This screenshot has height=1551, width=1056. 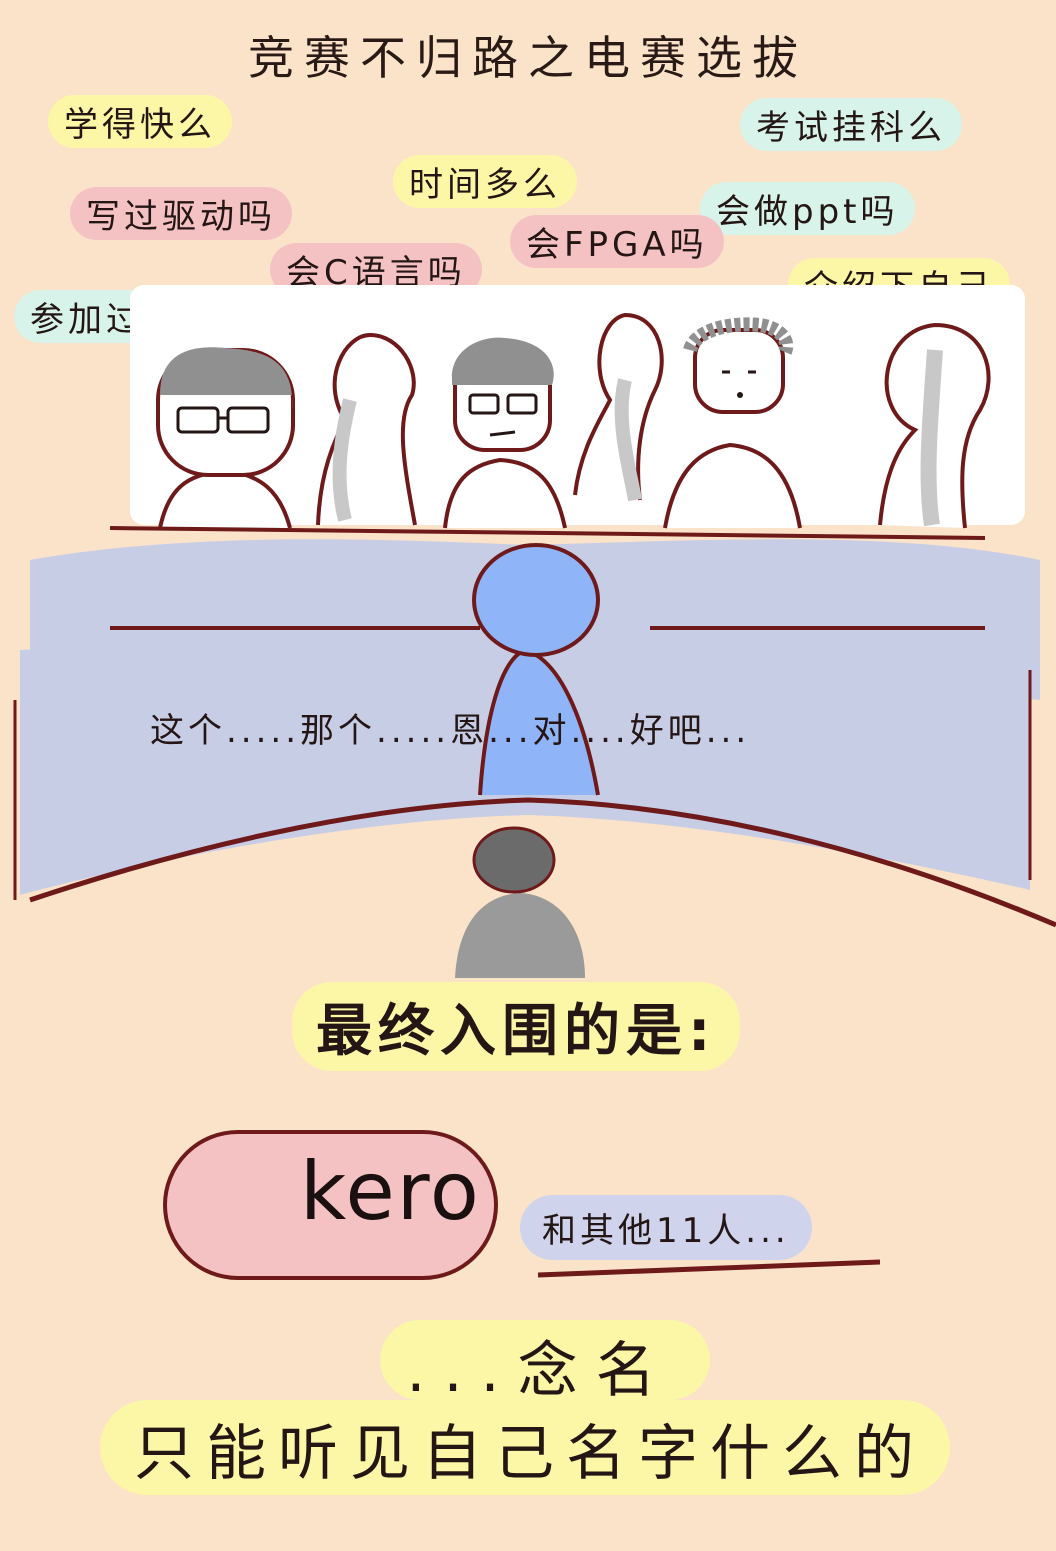 What do you see at coordinates (516, 1026) in the screenshot?
I see `result-heading: 最终入围的是:` at bounding box center [516, 1026].